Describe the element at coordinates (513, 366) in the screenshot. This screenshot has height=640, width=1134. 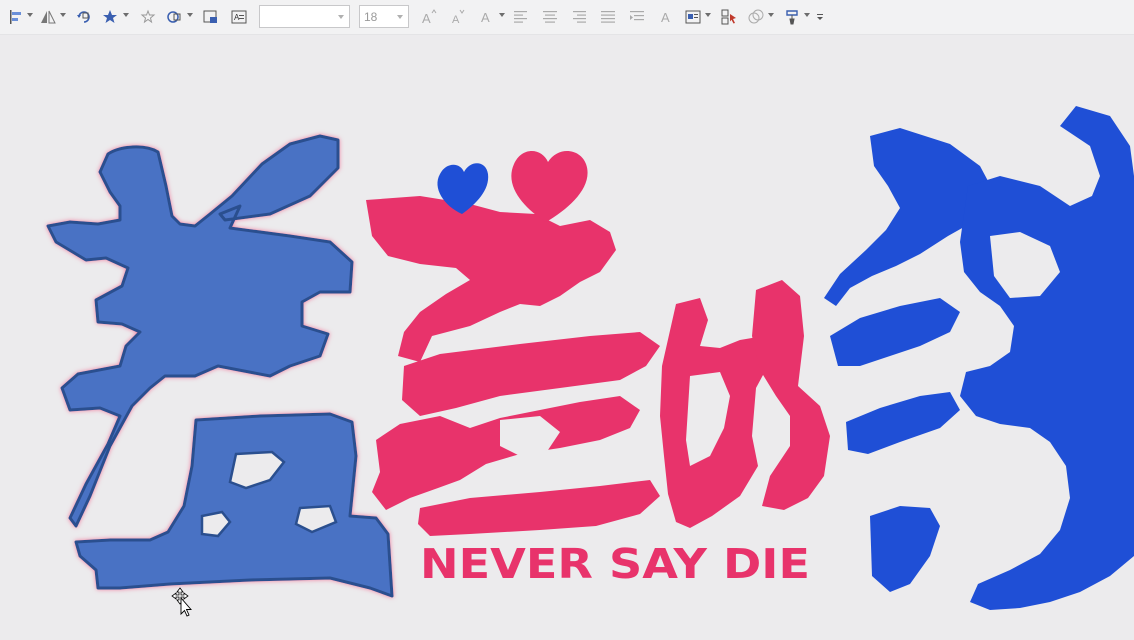
I see `pink-character-xiu` at that location.